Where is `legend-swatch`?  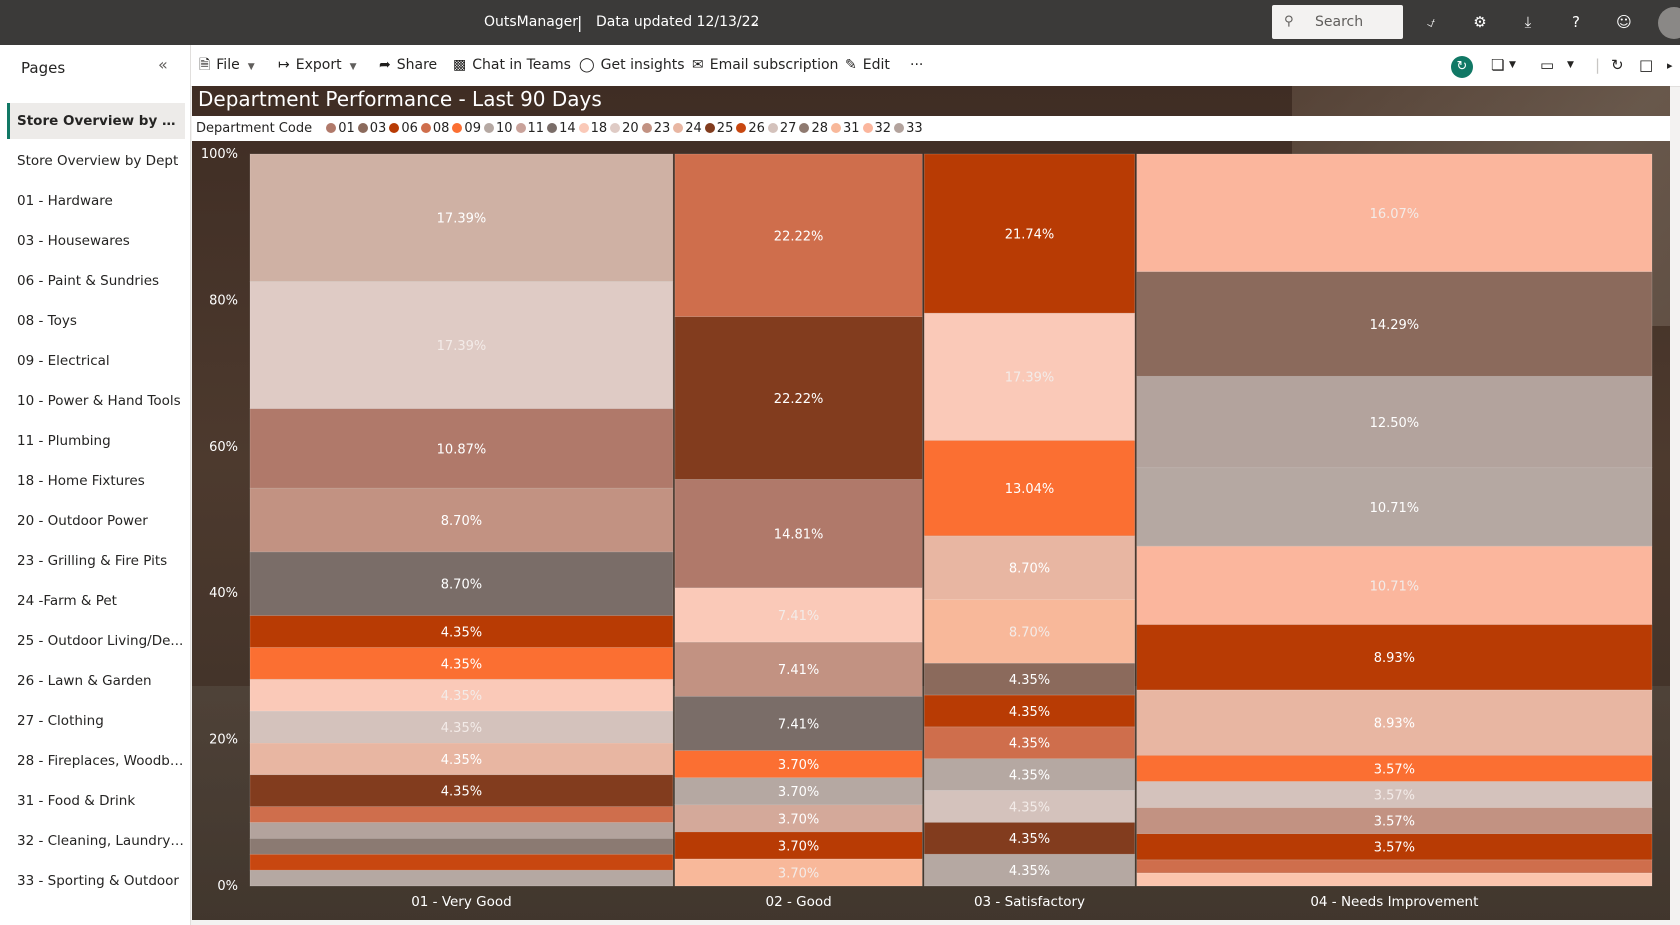 legend-swatch is located at coordinates (520, 127).